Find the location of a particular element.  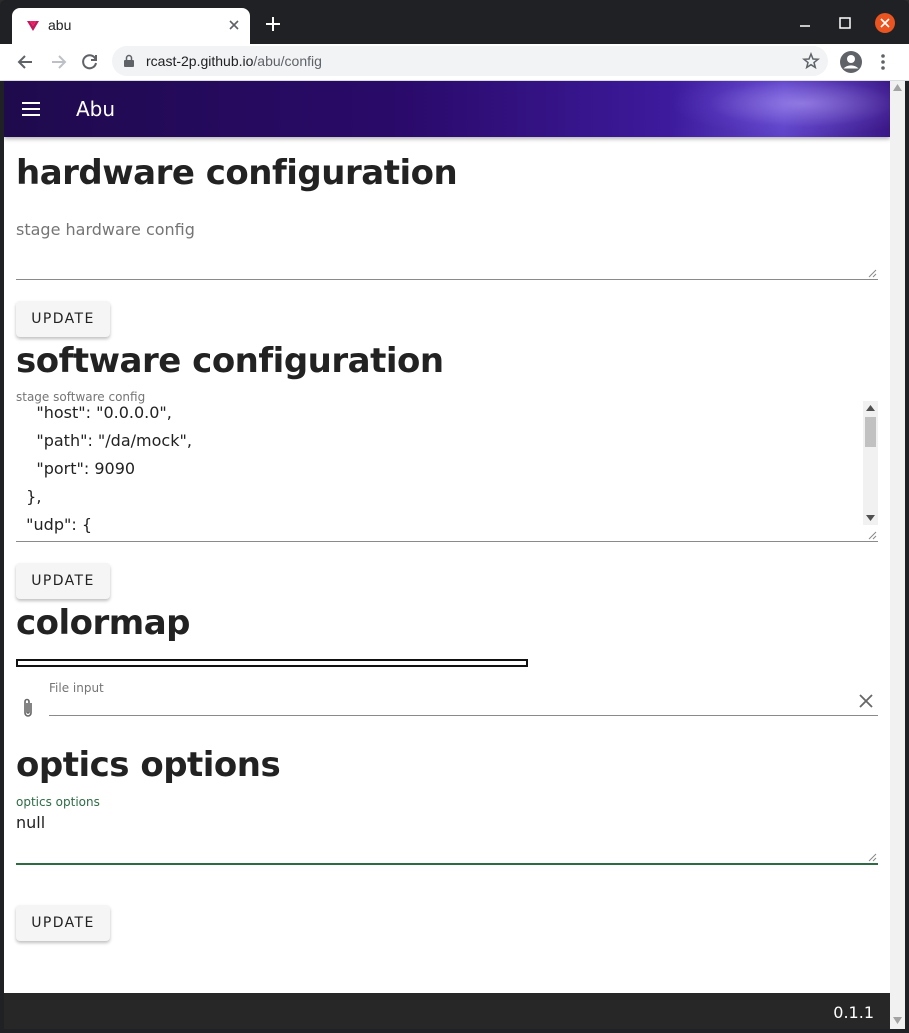

tab-abu: abu is located at coordinates (131, 26).